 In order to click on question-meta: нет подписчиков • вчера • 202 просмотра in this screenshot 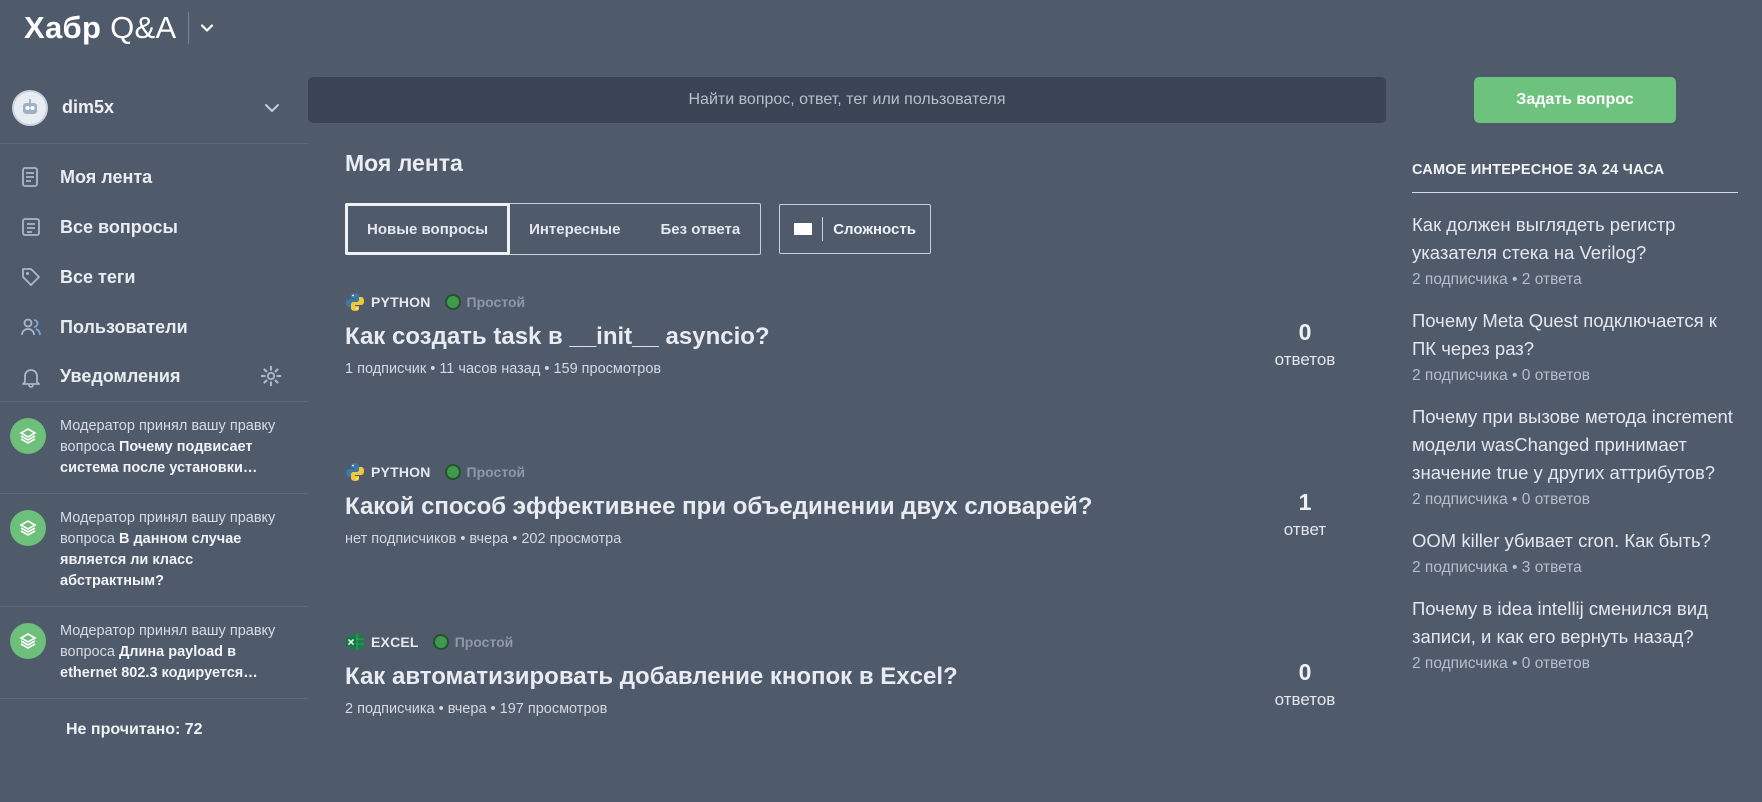, I will do `click(483, 539)`.